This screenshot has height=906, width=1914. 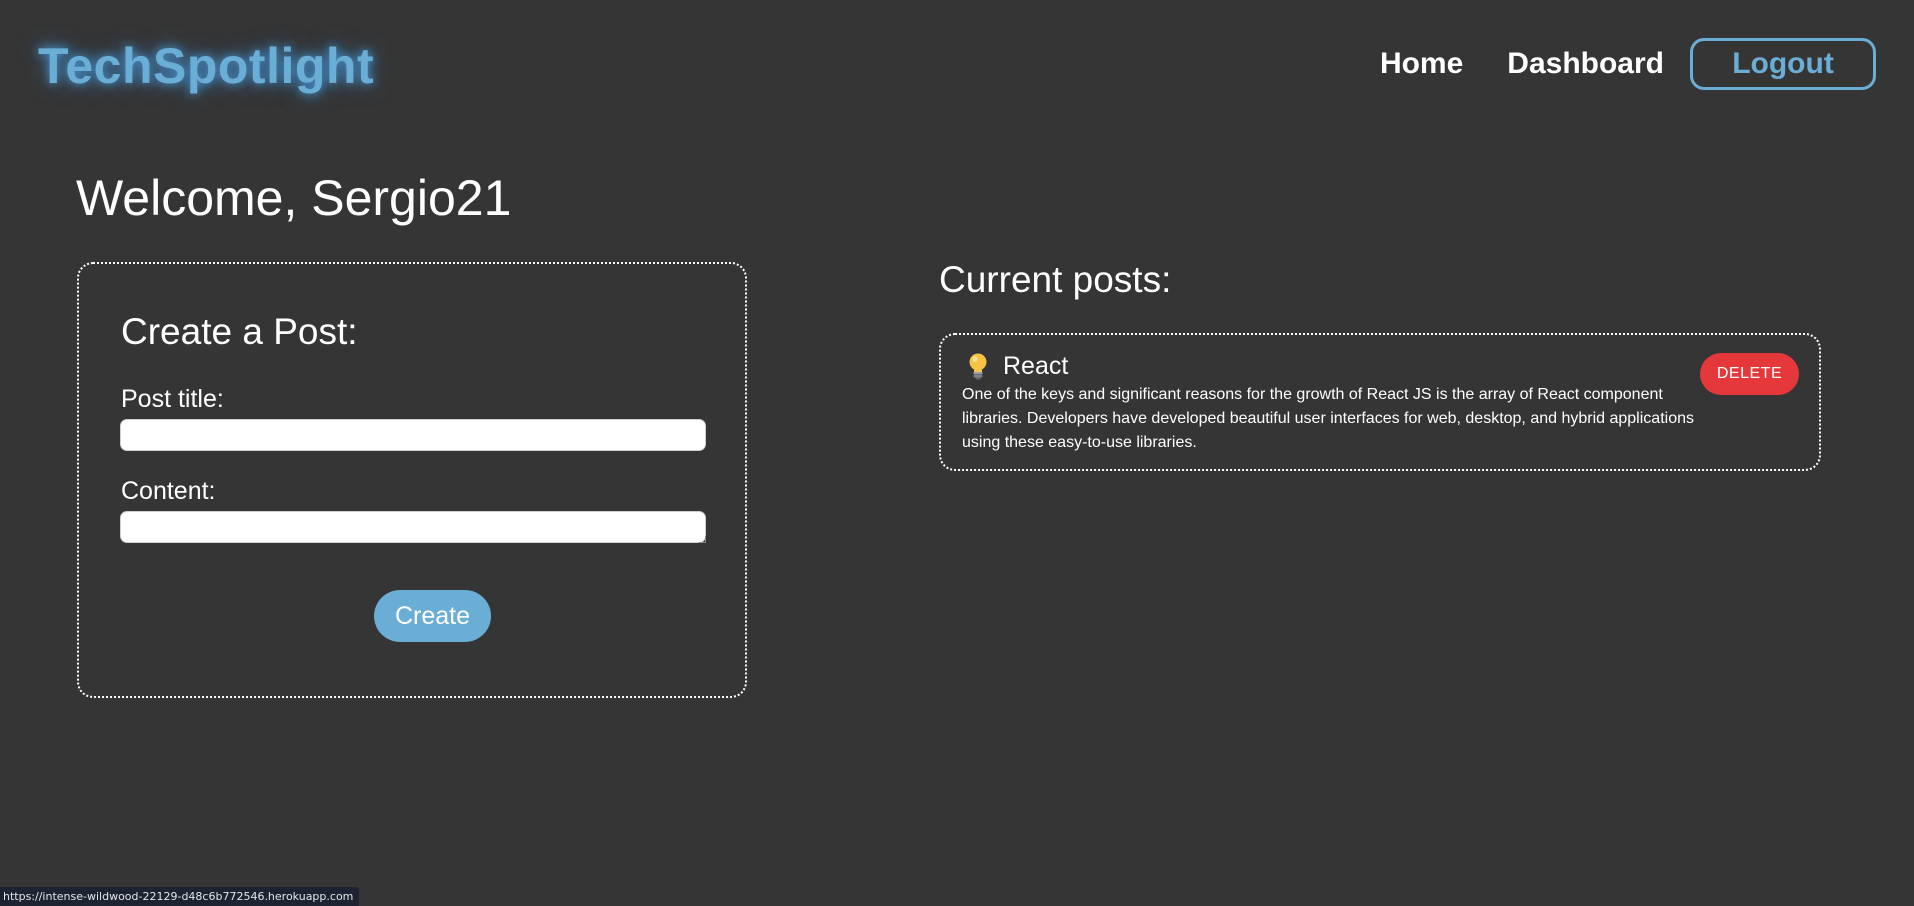 I want to click on main-nav: Home Dashboard Logout, so click(x=1628, y=64).